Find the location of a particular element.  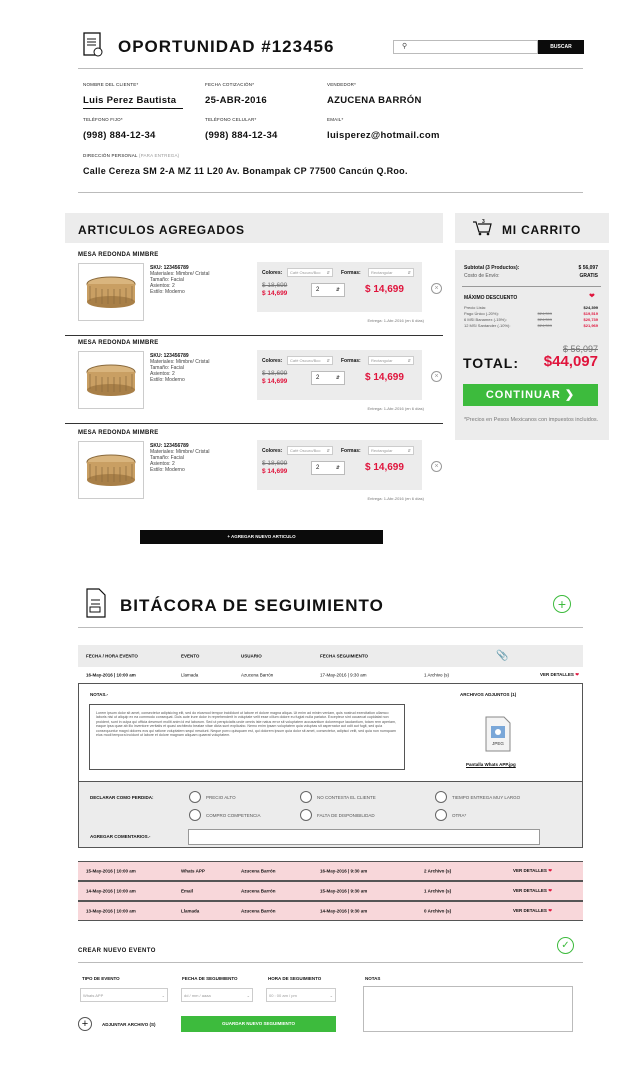

client-name-label: NOMBRE DEL CLIENTE* is located at coordinates (111, 84).